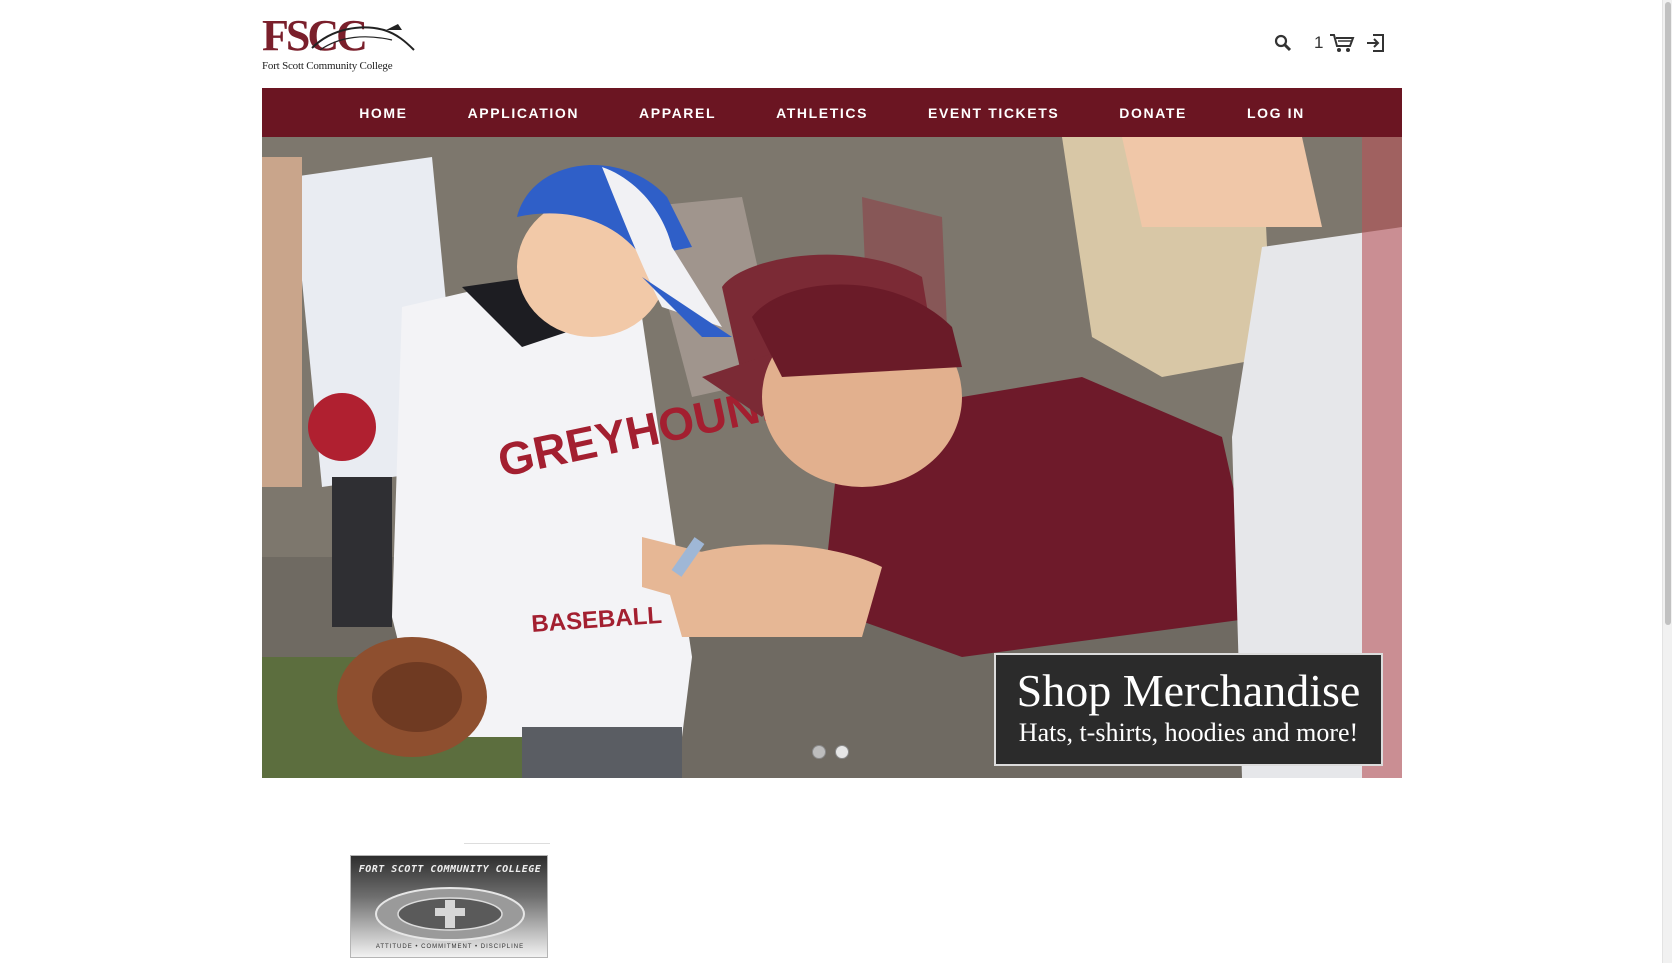 The width and height of the screenshot is (1672, 963). I want to click on product-divider, so click(507, 843).